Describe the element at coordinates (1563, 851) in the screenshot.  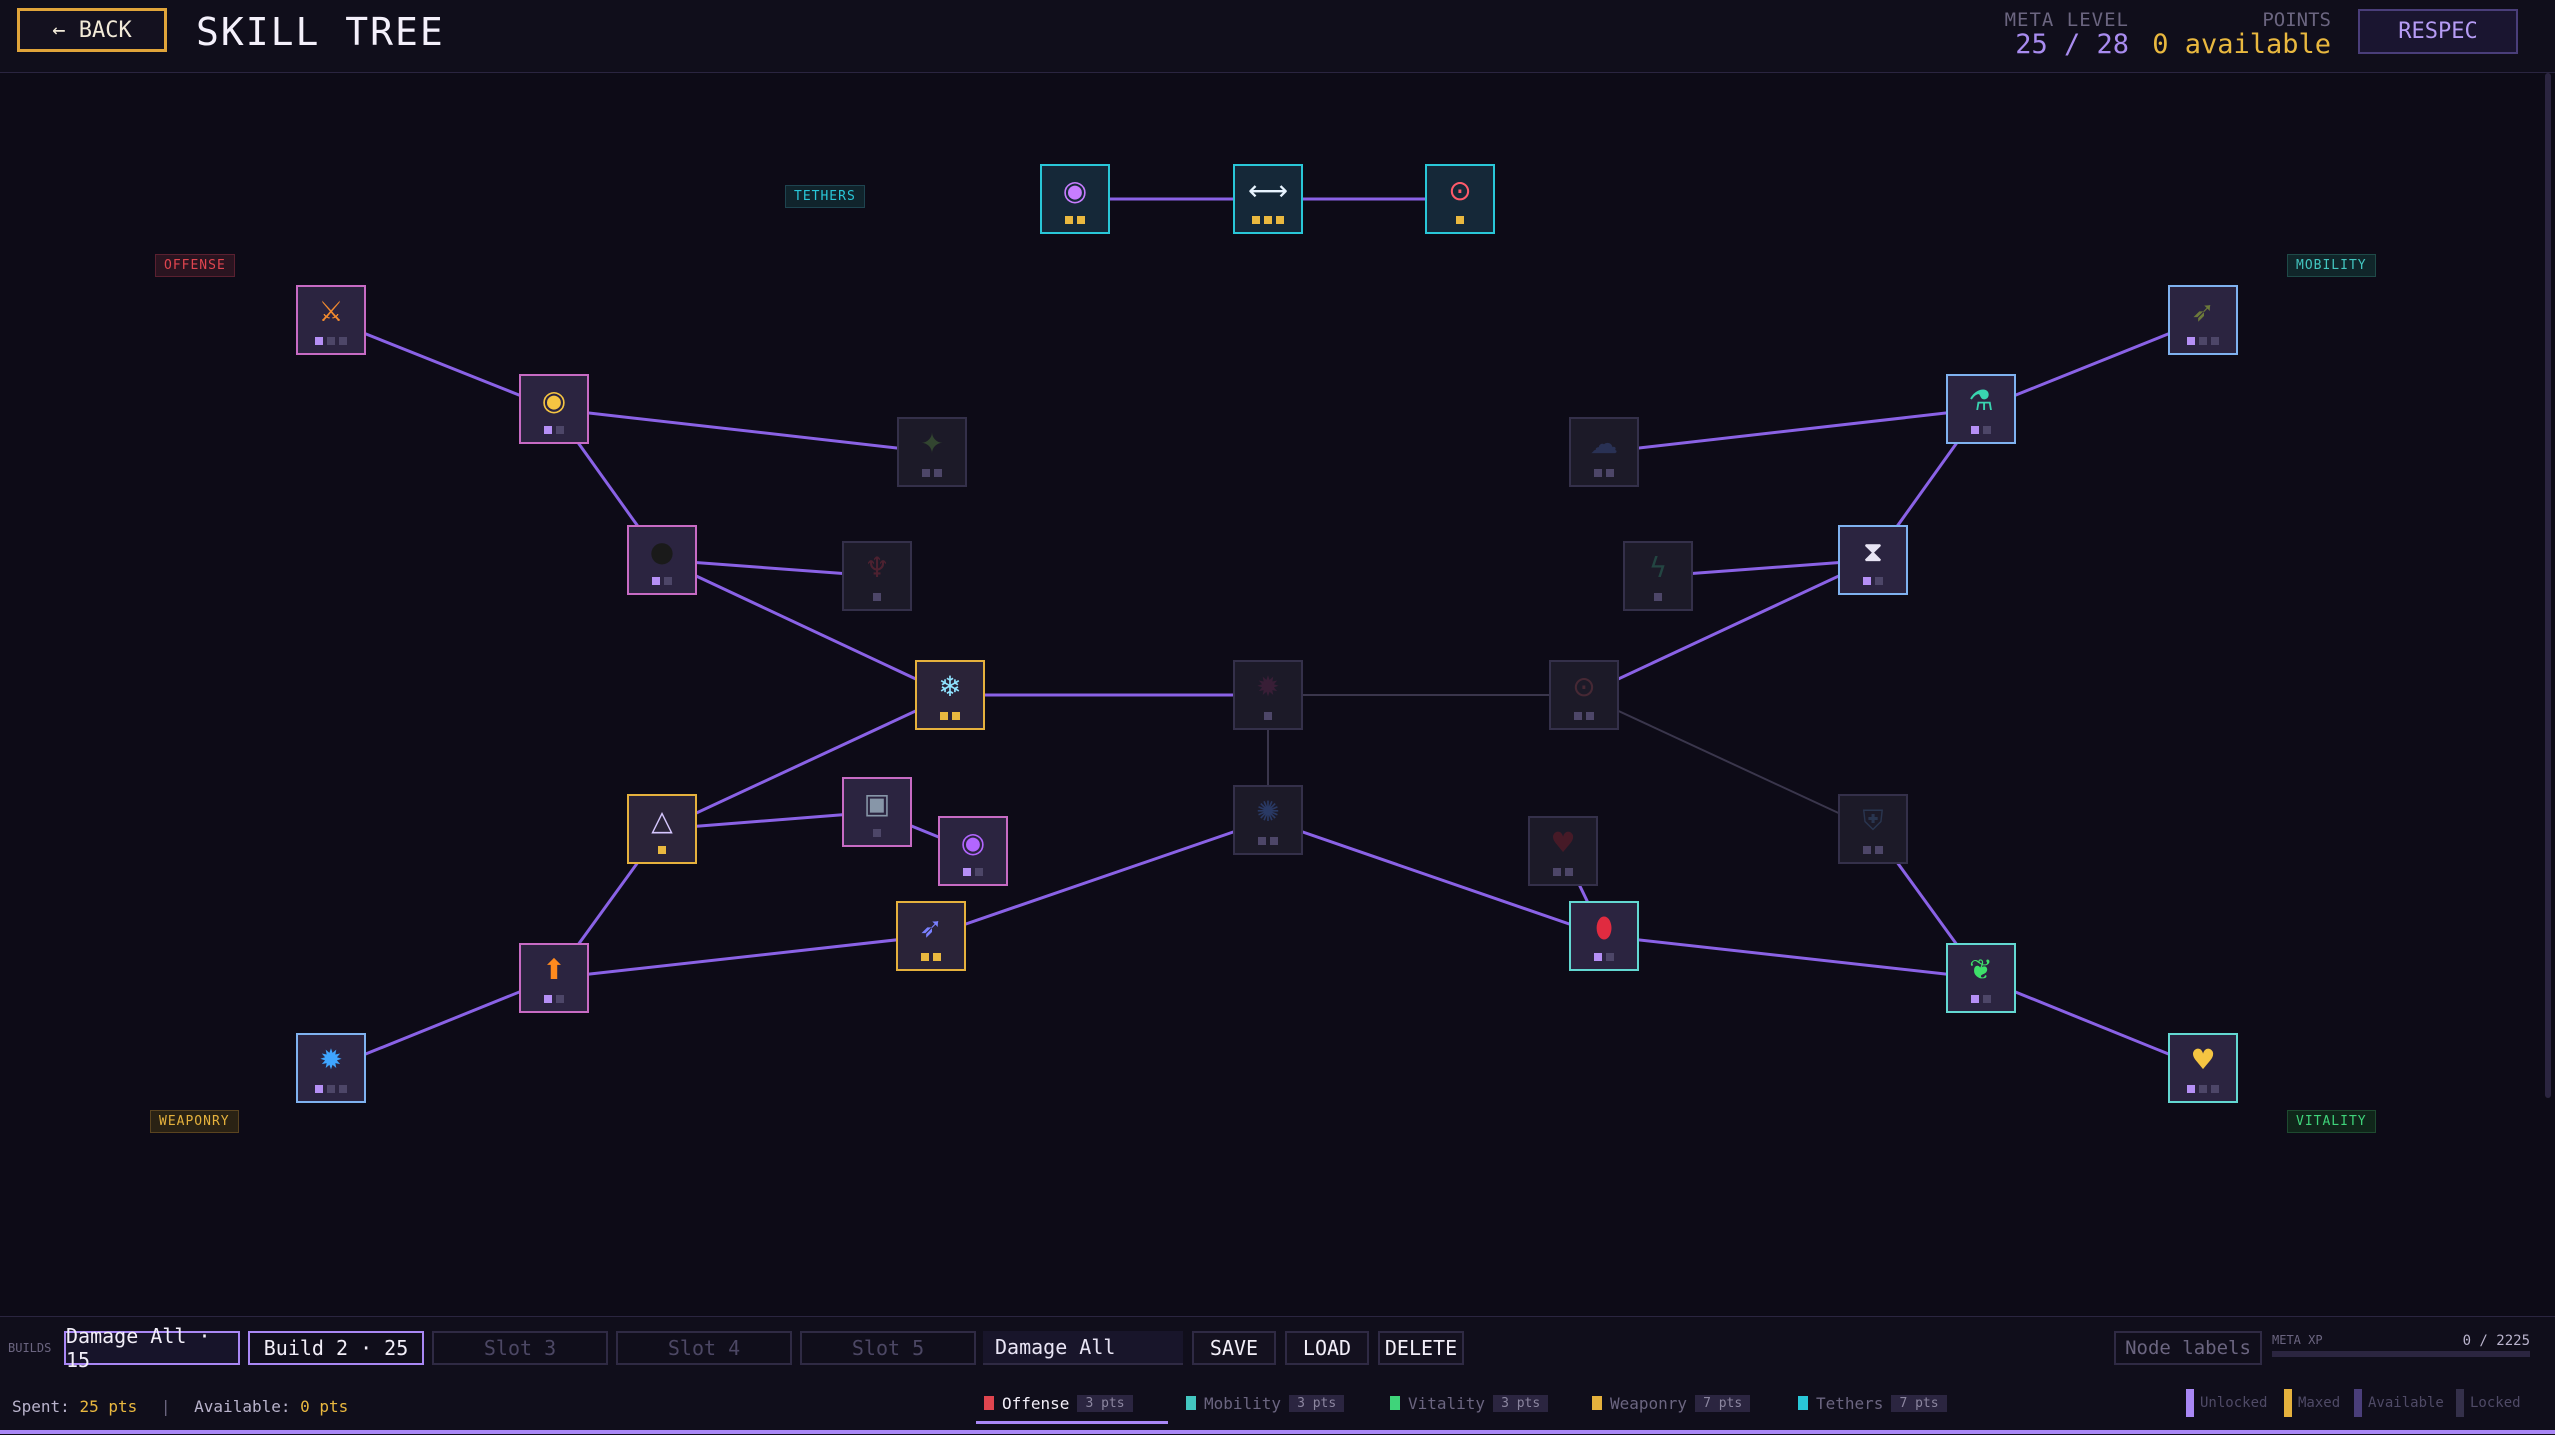
I see `skill-node-heart-crack: ♥` at that location.